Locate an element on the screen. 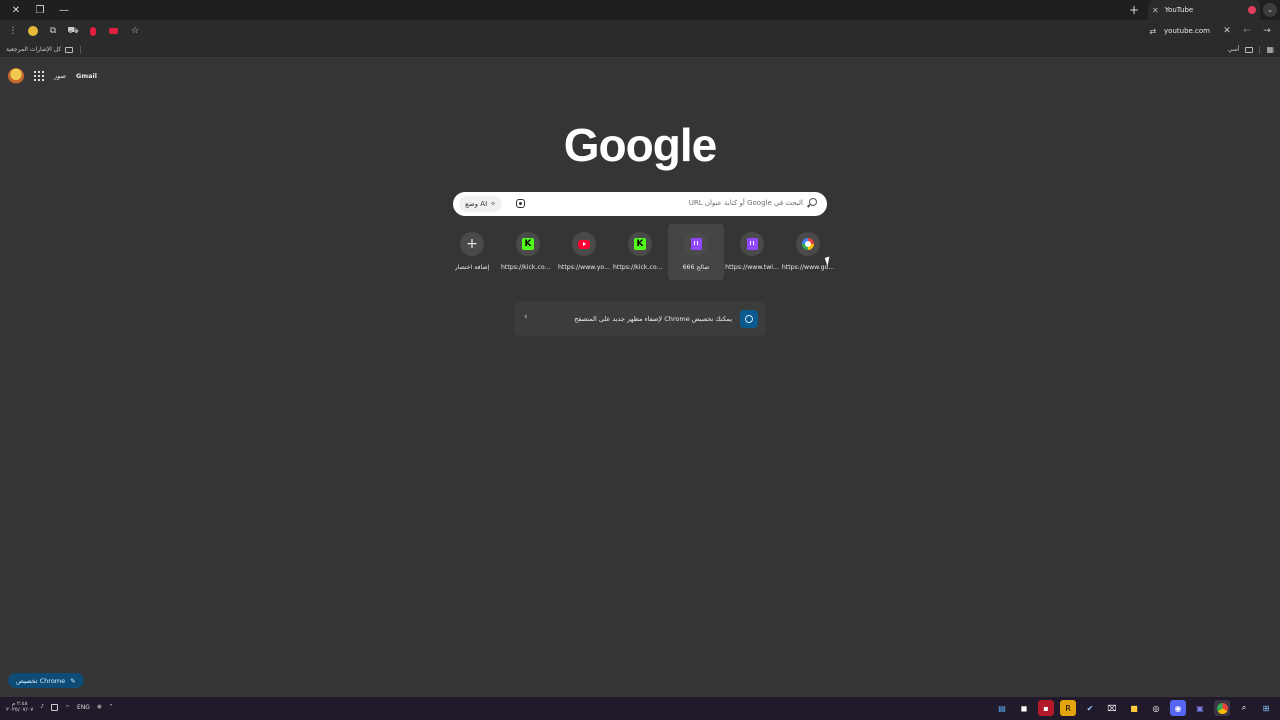  xbox-app-icon: ⌧ is located at coordinates (1112, 708).